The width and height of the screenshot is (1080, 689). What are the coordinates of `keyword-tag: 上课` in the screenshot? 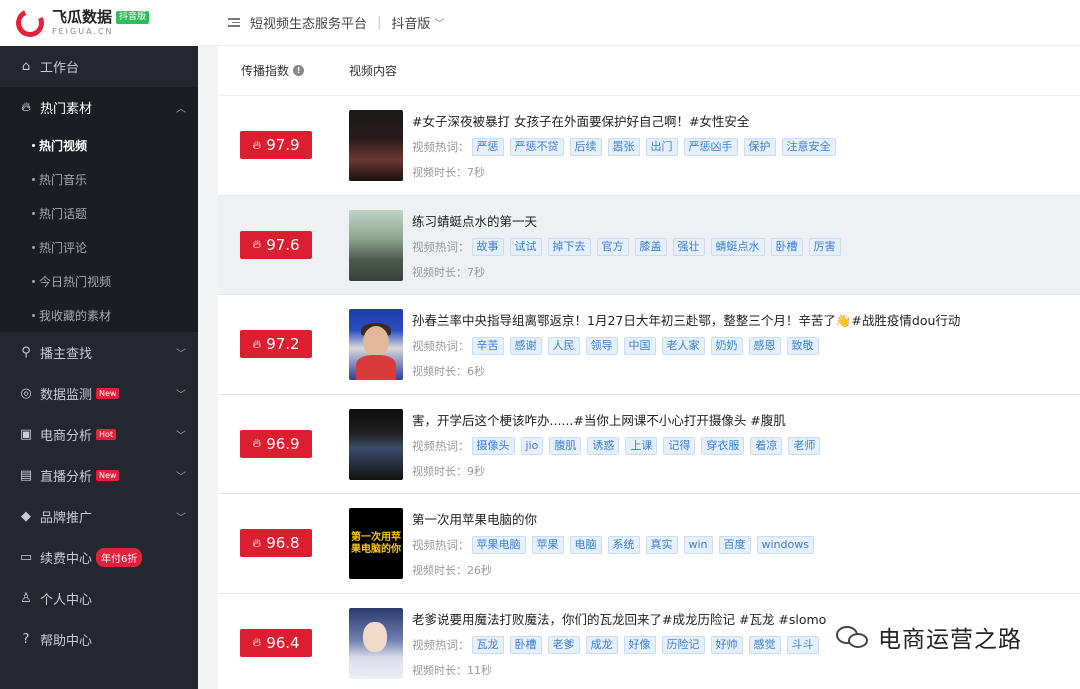 It's located at (641, 445).